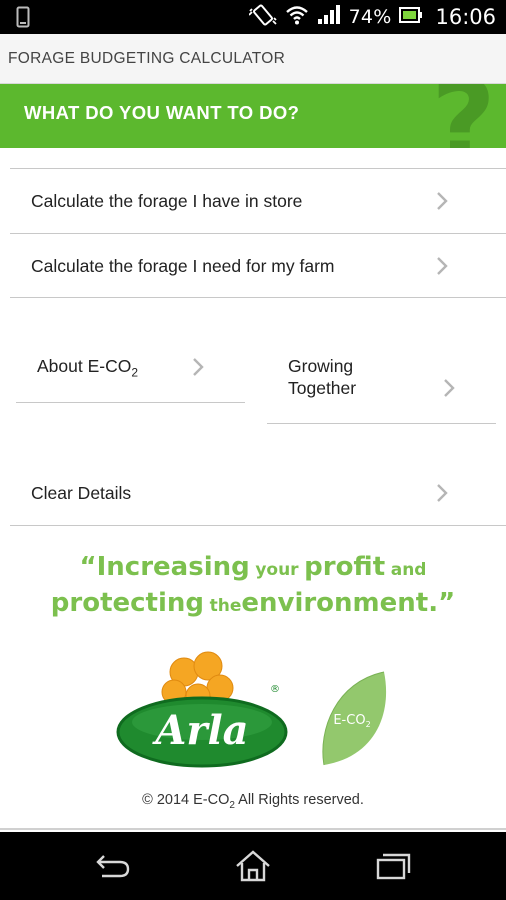 The width and height of the screenshot is (506, 900). What do you see at coordinates (321, 366) in the screenshot?
I see `menu-item-label-line1: Growing` at bounding box center [321, 366].